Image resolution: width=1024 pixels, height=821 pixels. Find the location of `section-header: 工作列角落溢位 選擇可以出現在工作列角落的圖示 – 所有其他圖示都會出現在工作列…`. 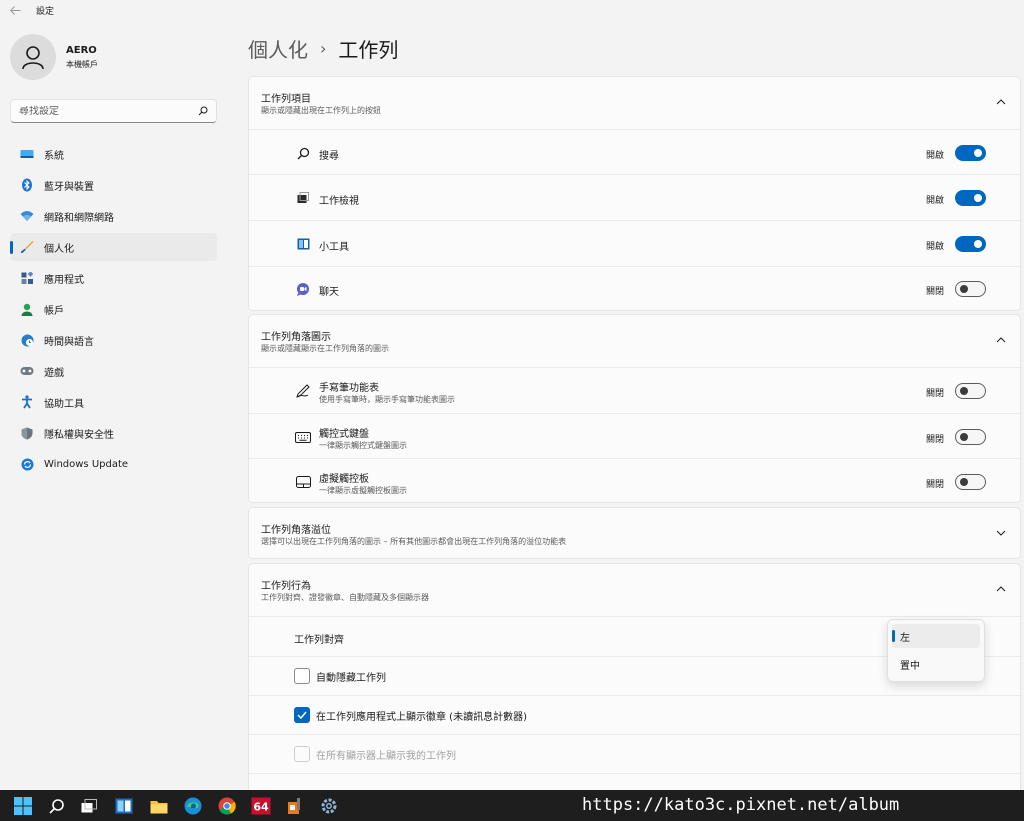

section-header: 工作列角落溢位 選擇可以出現在工作列角落的圖示 – 所有其他圖示都會出現在工作列… is located at coordinates (640, 534).